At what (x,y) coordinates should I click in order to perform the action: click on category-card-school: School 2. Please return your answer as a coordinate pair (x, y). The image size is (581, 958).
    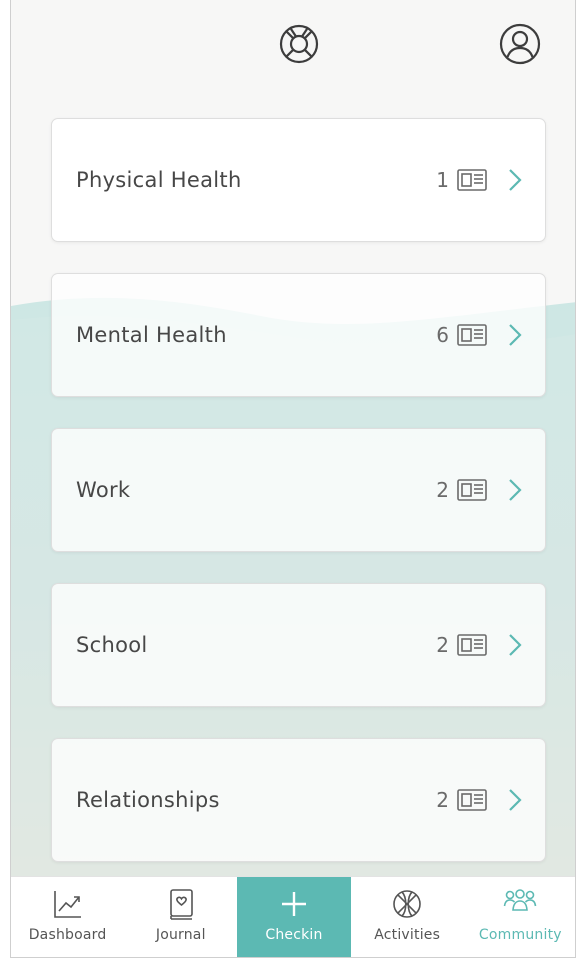
    Looking at the image, I should click on (298, 645).